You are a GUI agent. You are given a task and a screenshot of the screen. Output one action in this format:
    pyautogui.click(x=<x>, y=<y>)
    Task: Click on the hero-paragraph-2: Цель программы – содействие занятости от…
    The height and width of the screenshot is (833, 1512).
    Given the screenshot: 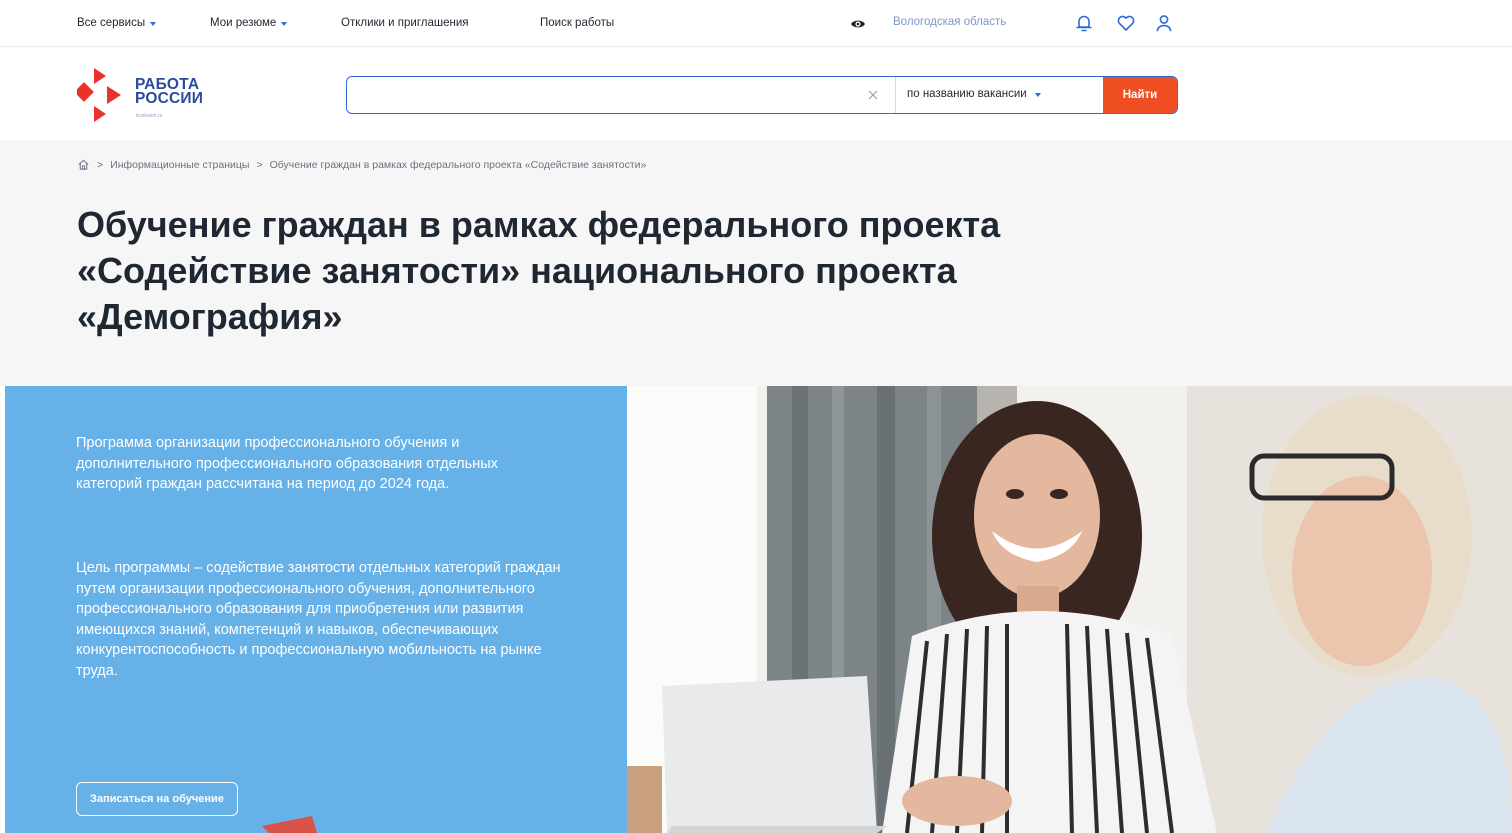 What is the action you would take?
    pyautogui.click(x=318, y=619)
    